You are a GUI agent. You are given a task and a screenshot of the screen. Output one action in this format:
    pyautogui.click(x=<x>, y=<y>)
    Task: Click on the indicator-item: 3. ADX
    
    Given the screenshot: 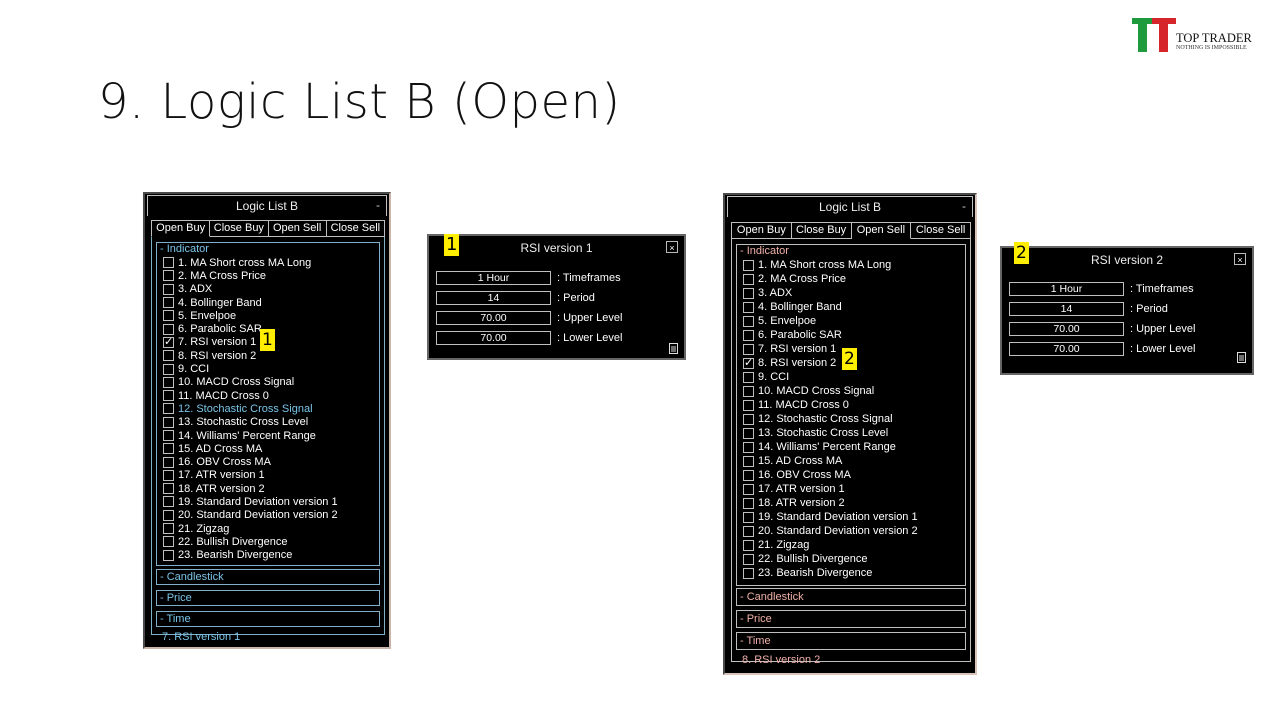 What is the action you would take?
    pyautogui.click(x=271, y=289)
    